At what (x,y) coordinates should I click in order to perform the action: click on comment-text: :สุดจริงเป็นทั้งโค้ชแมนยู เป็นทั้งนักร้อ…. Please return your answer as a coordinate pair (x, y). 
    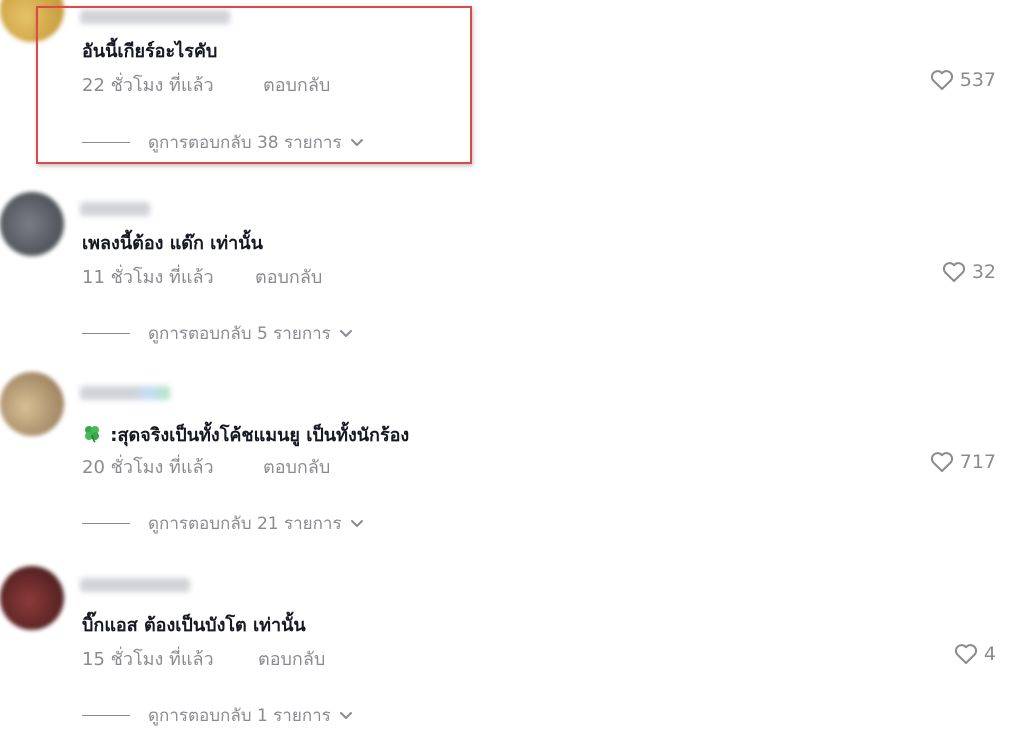
    Looking at the image, I should click on (245, 434).